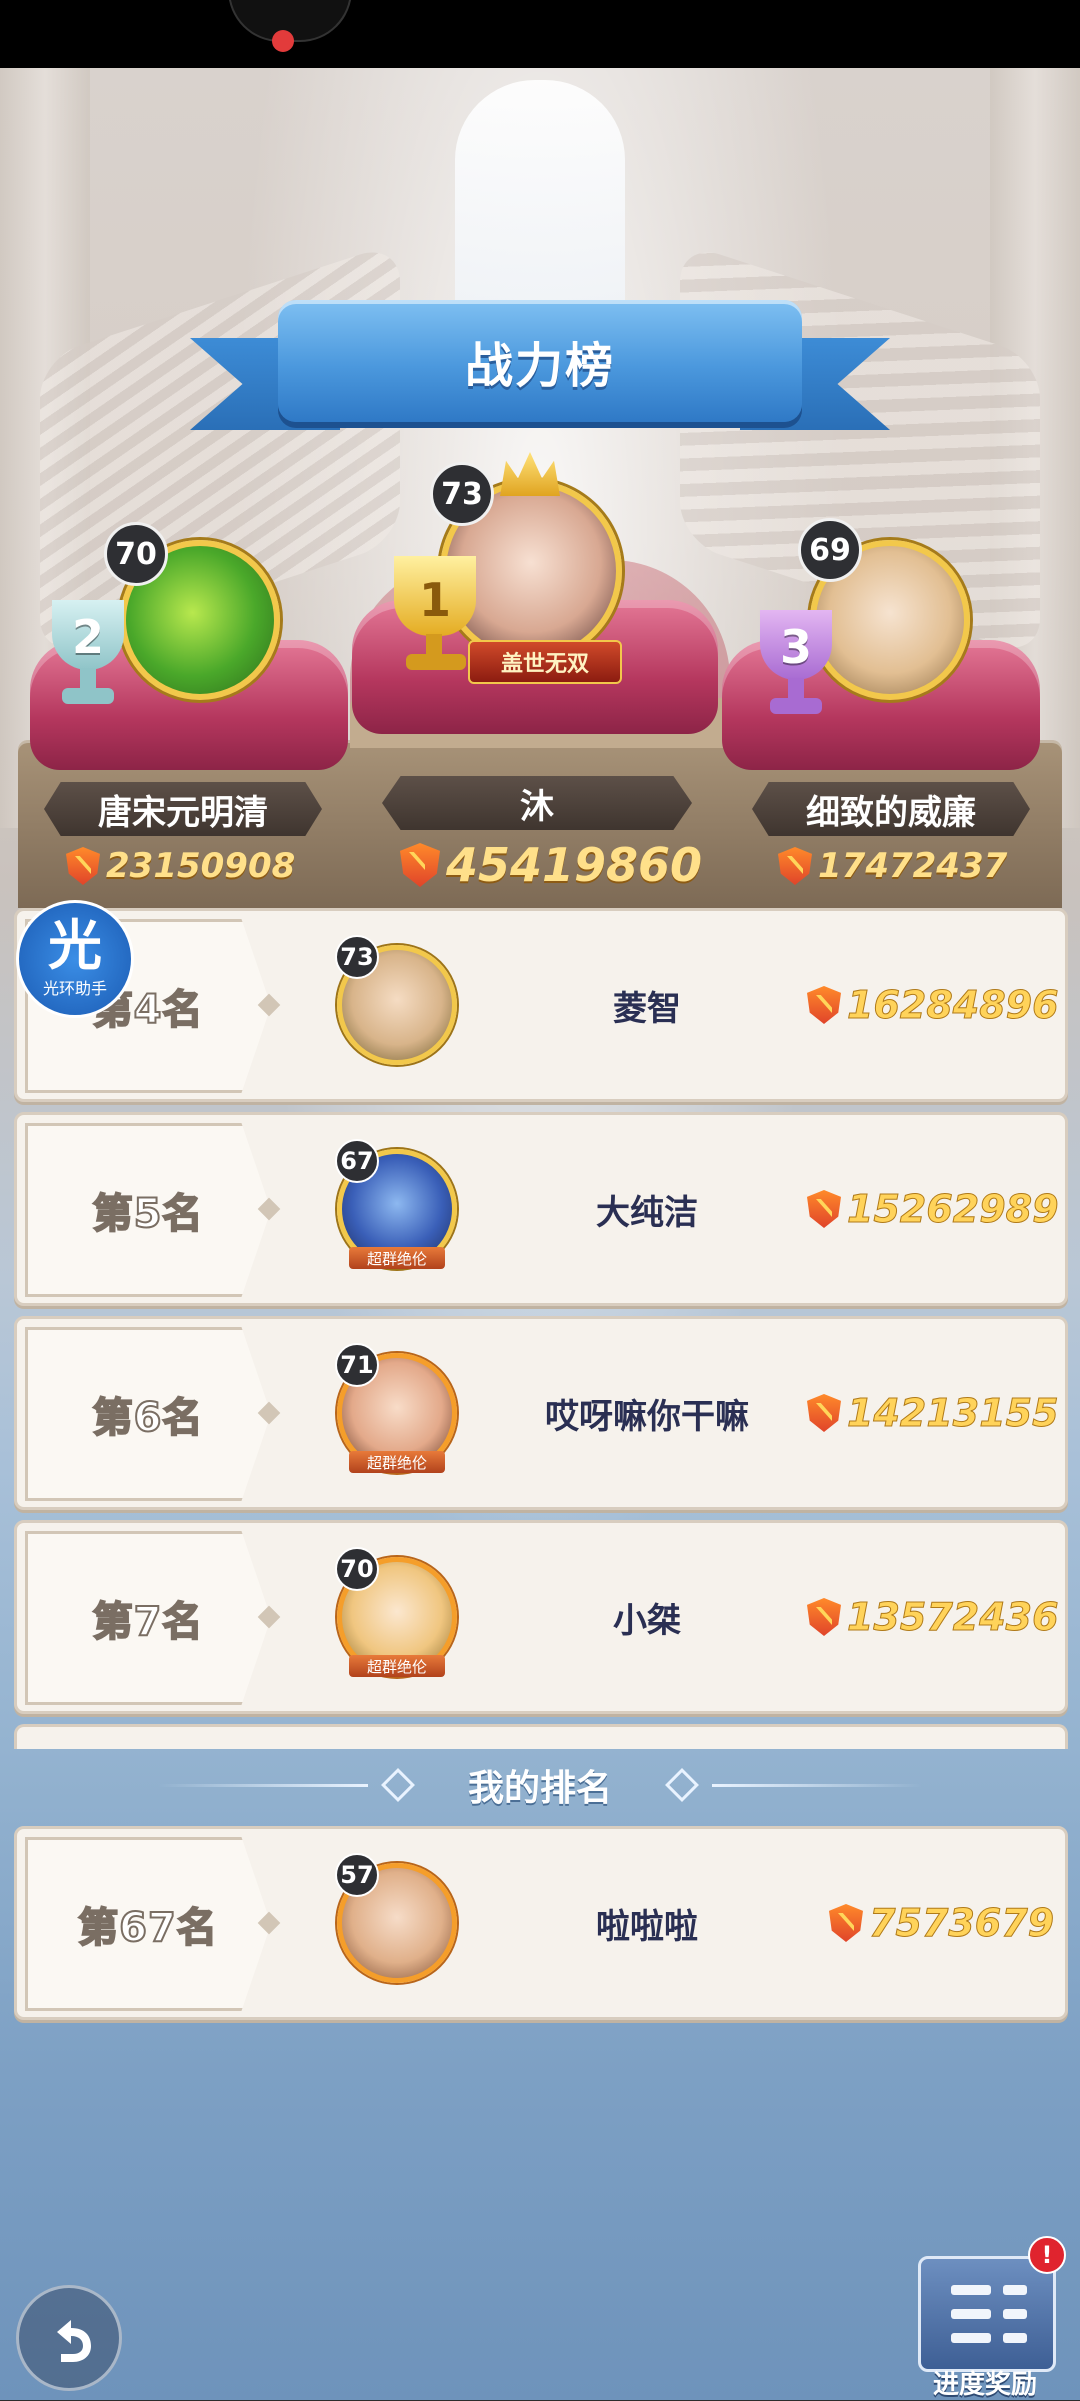 The image size is (1080, 2401). What do you see at coordinates (148, 1414) in the screenshot?
I see `rank-tag: 第6名` at bounding box center [148, 1414].